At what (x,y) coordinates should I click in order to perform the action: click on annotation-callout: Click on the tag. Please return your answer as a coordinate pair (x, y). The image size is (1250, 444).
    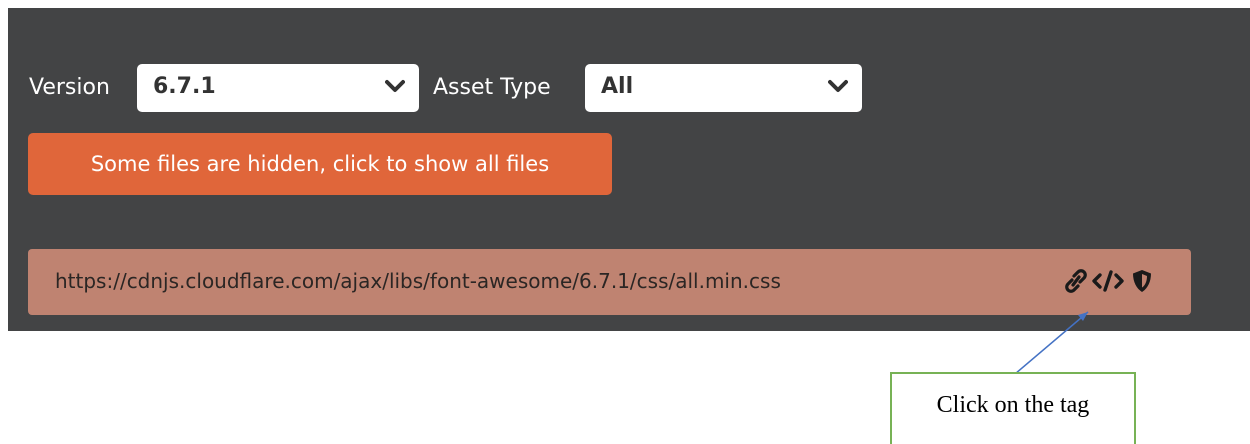
    Looking at the image, I should click on (1013, 408).